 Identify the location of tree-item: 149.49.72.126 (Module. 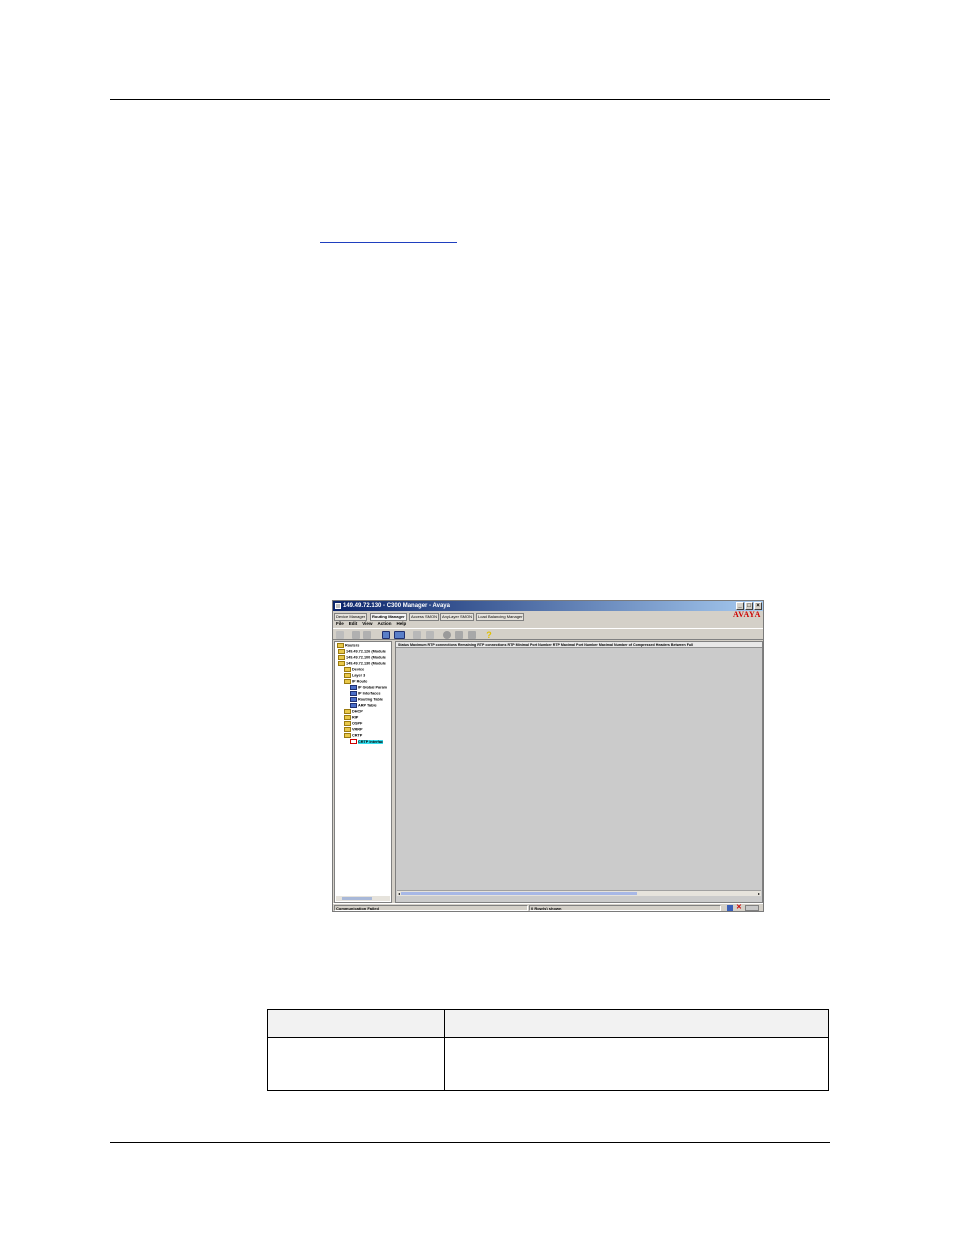
(362, 652).